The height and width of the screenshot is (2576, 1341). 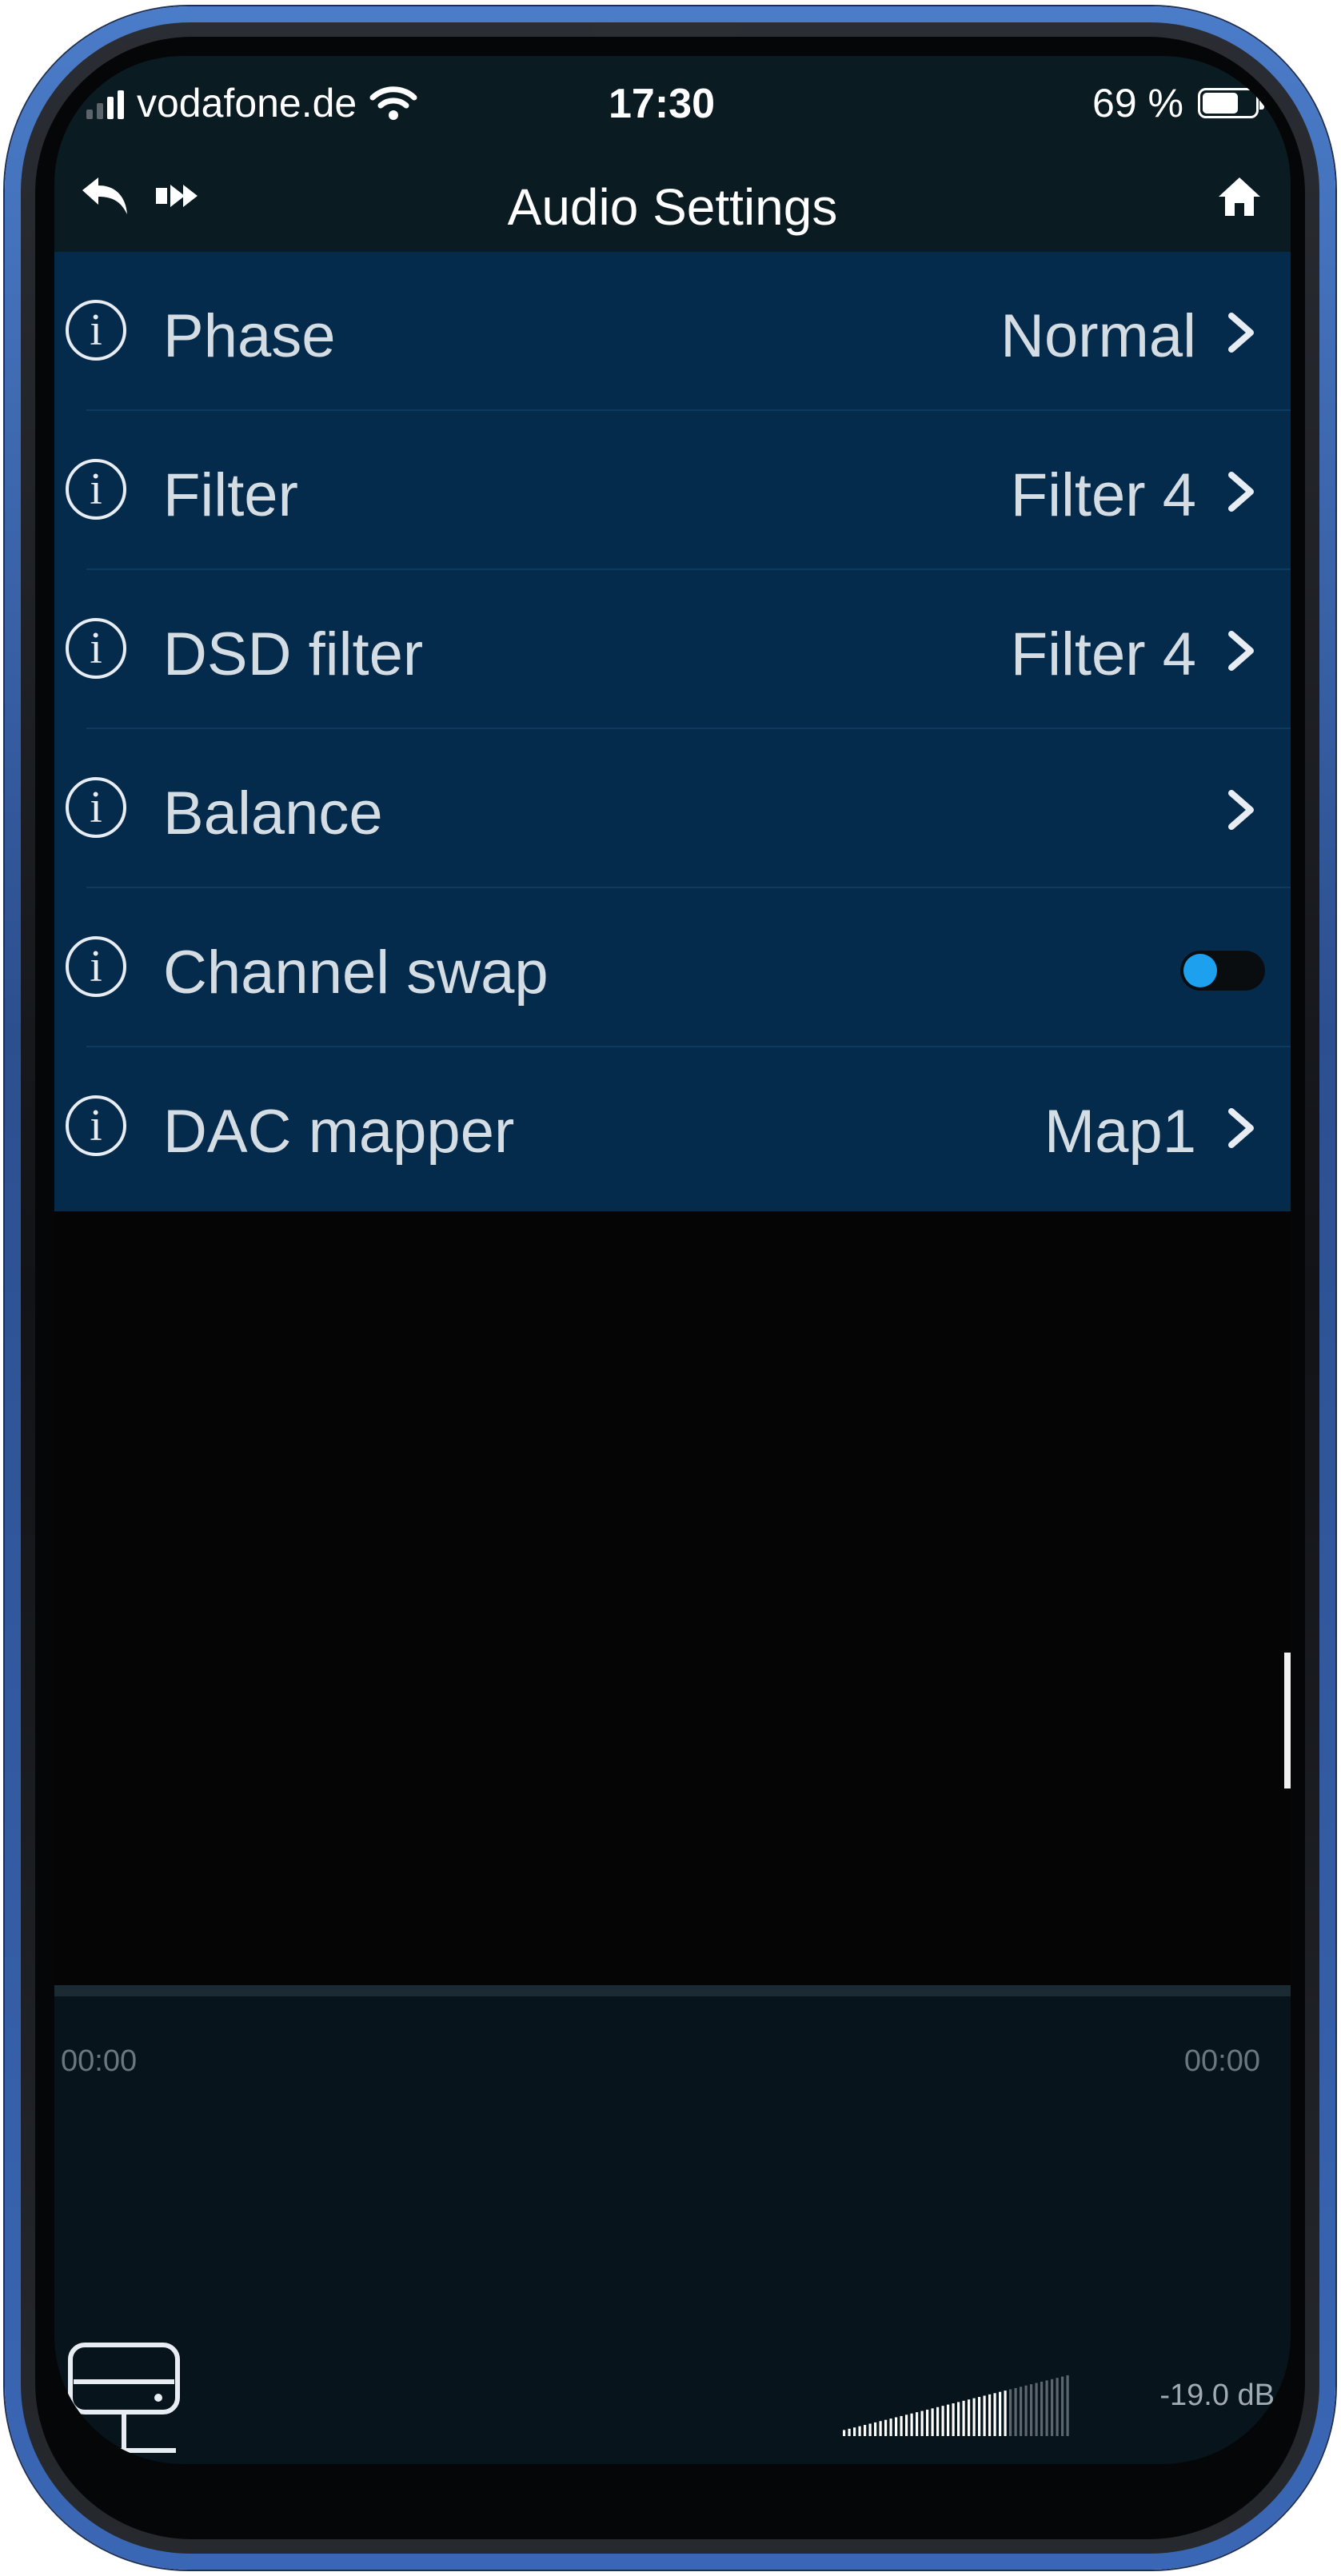 I want to click on back-button, so click(x=105, y=196).